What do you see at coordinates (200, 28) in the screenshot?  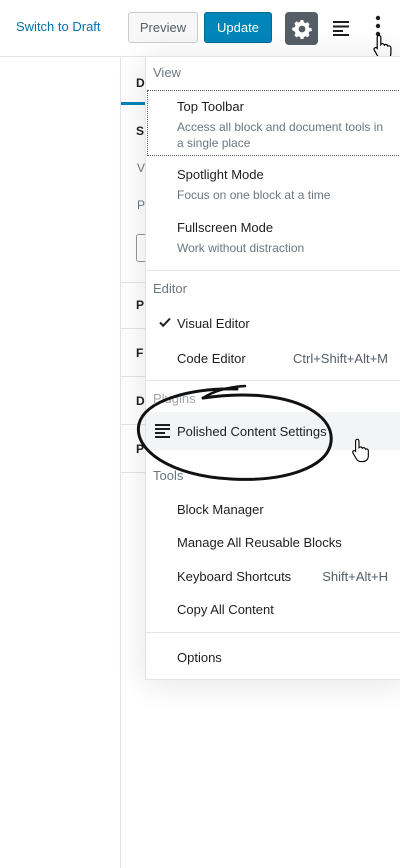 I see `editor-header: Switch to Draft Preview Update` at bounding box center [200, 28].